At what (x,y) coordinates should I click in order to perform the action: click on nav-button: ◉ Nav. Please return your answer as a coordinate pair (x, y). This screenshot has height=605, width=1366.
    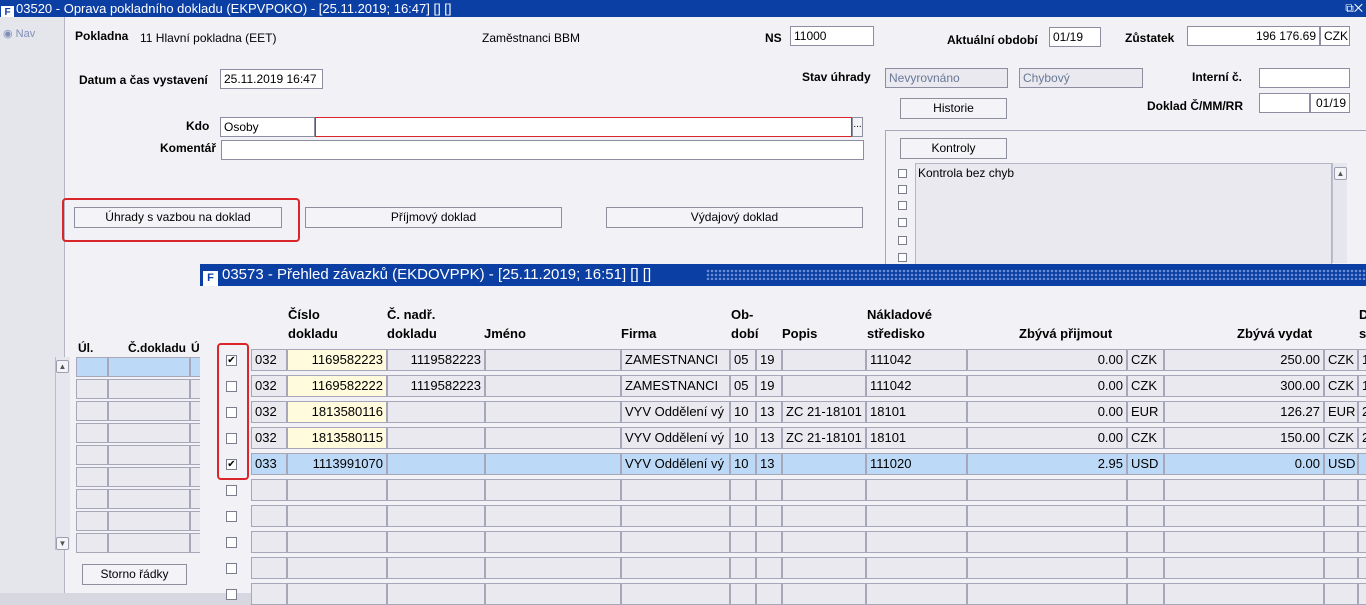
    Looking at the image, I should click on (19, 33).